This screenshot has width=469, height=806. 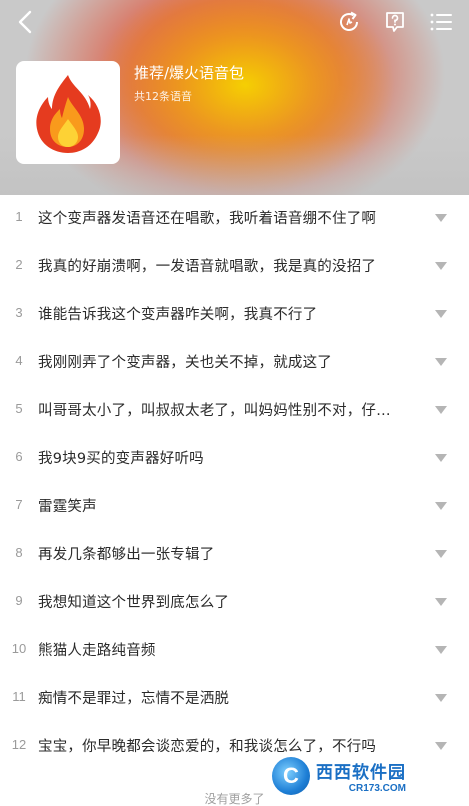 I want to click on item-title: 雷霆笑声, so click(x=67, y=507).